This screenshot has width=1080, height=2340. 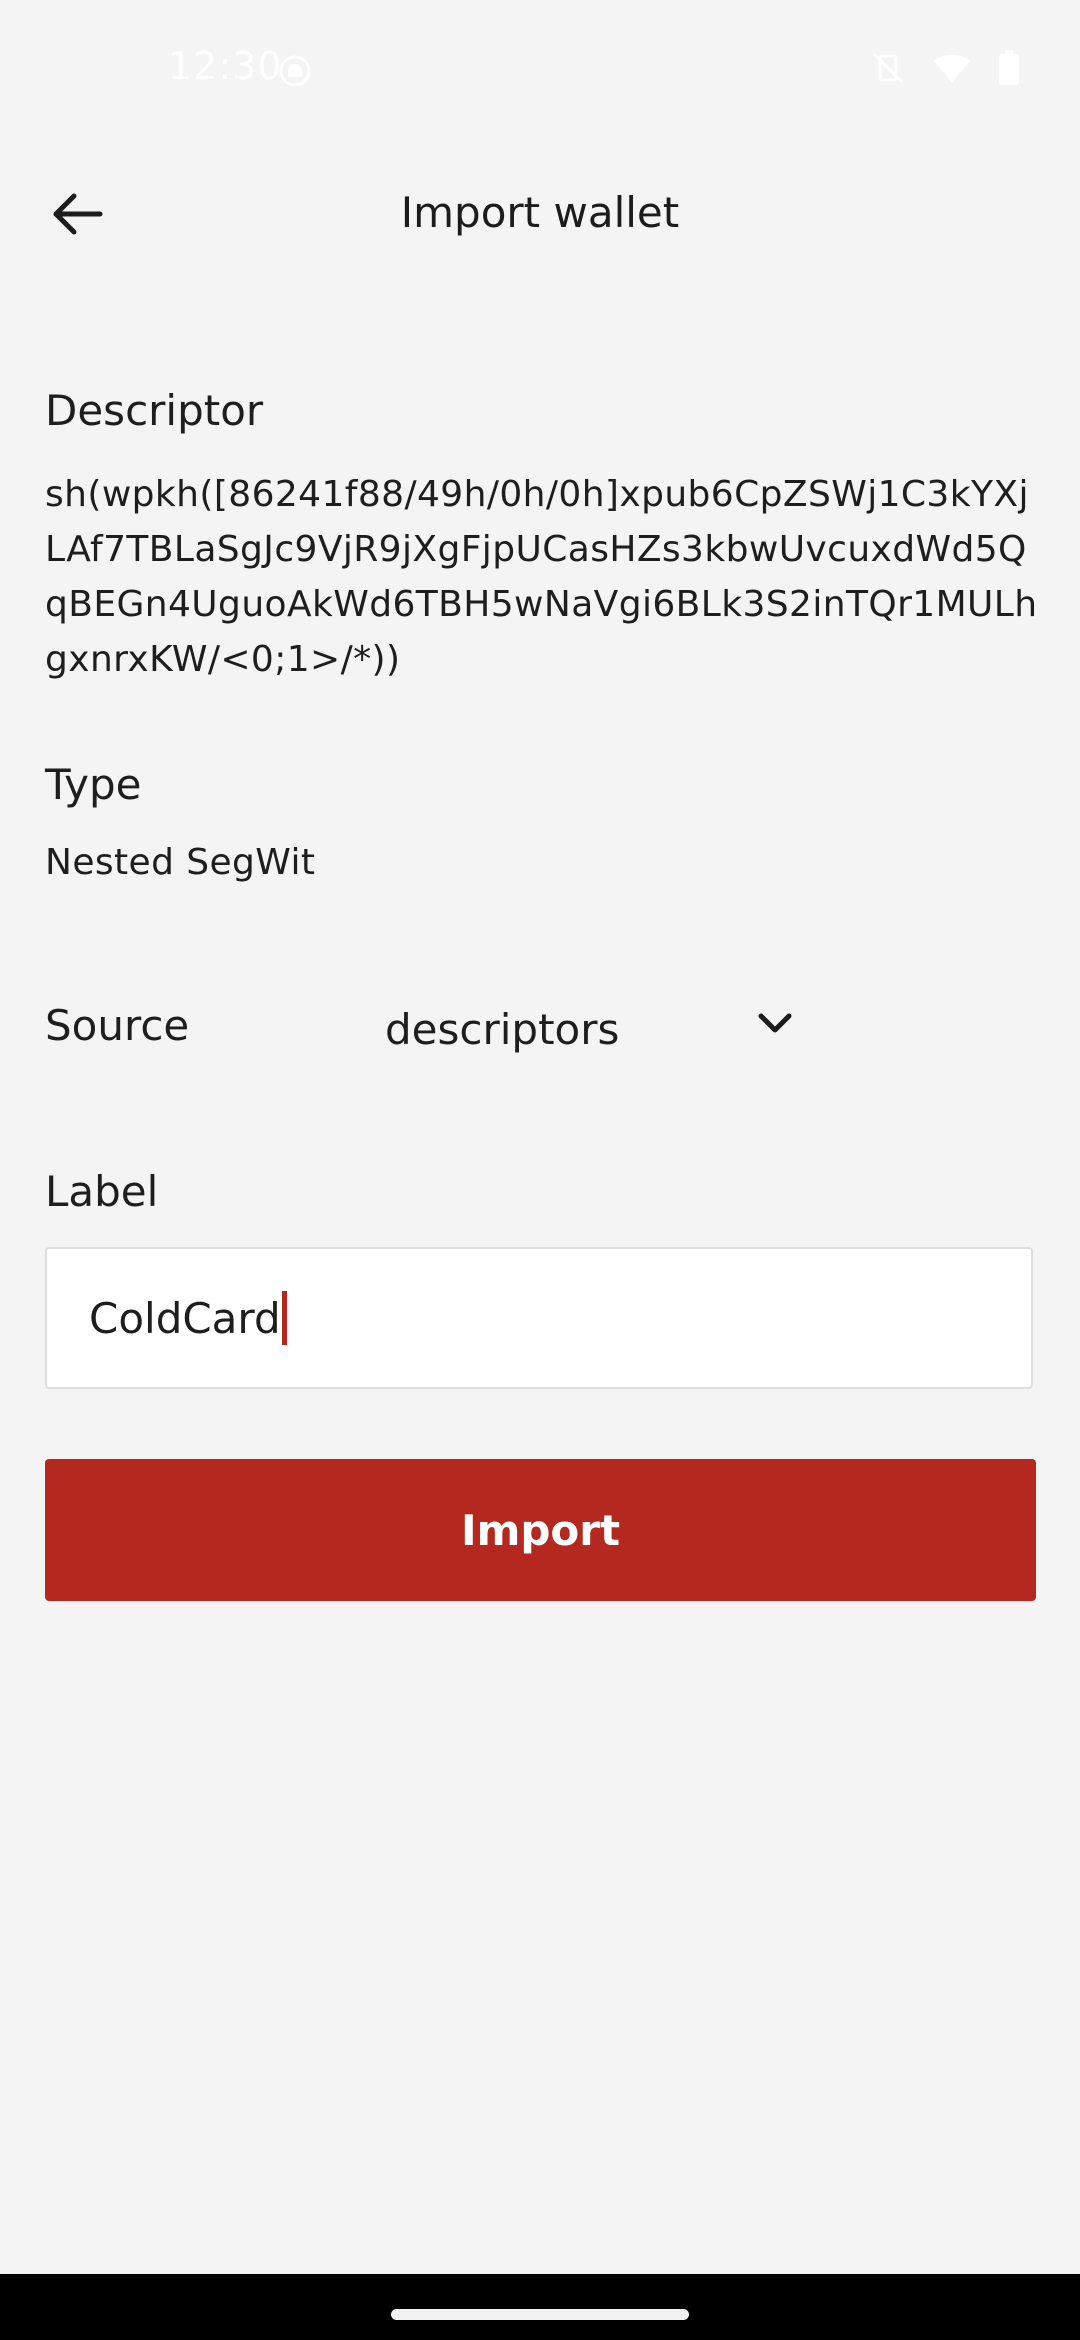 What do you see at coordinates (952, 68) in the screenshot?
I see `wifi-icon` at bounding box center [952, 68].